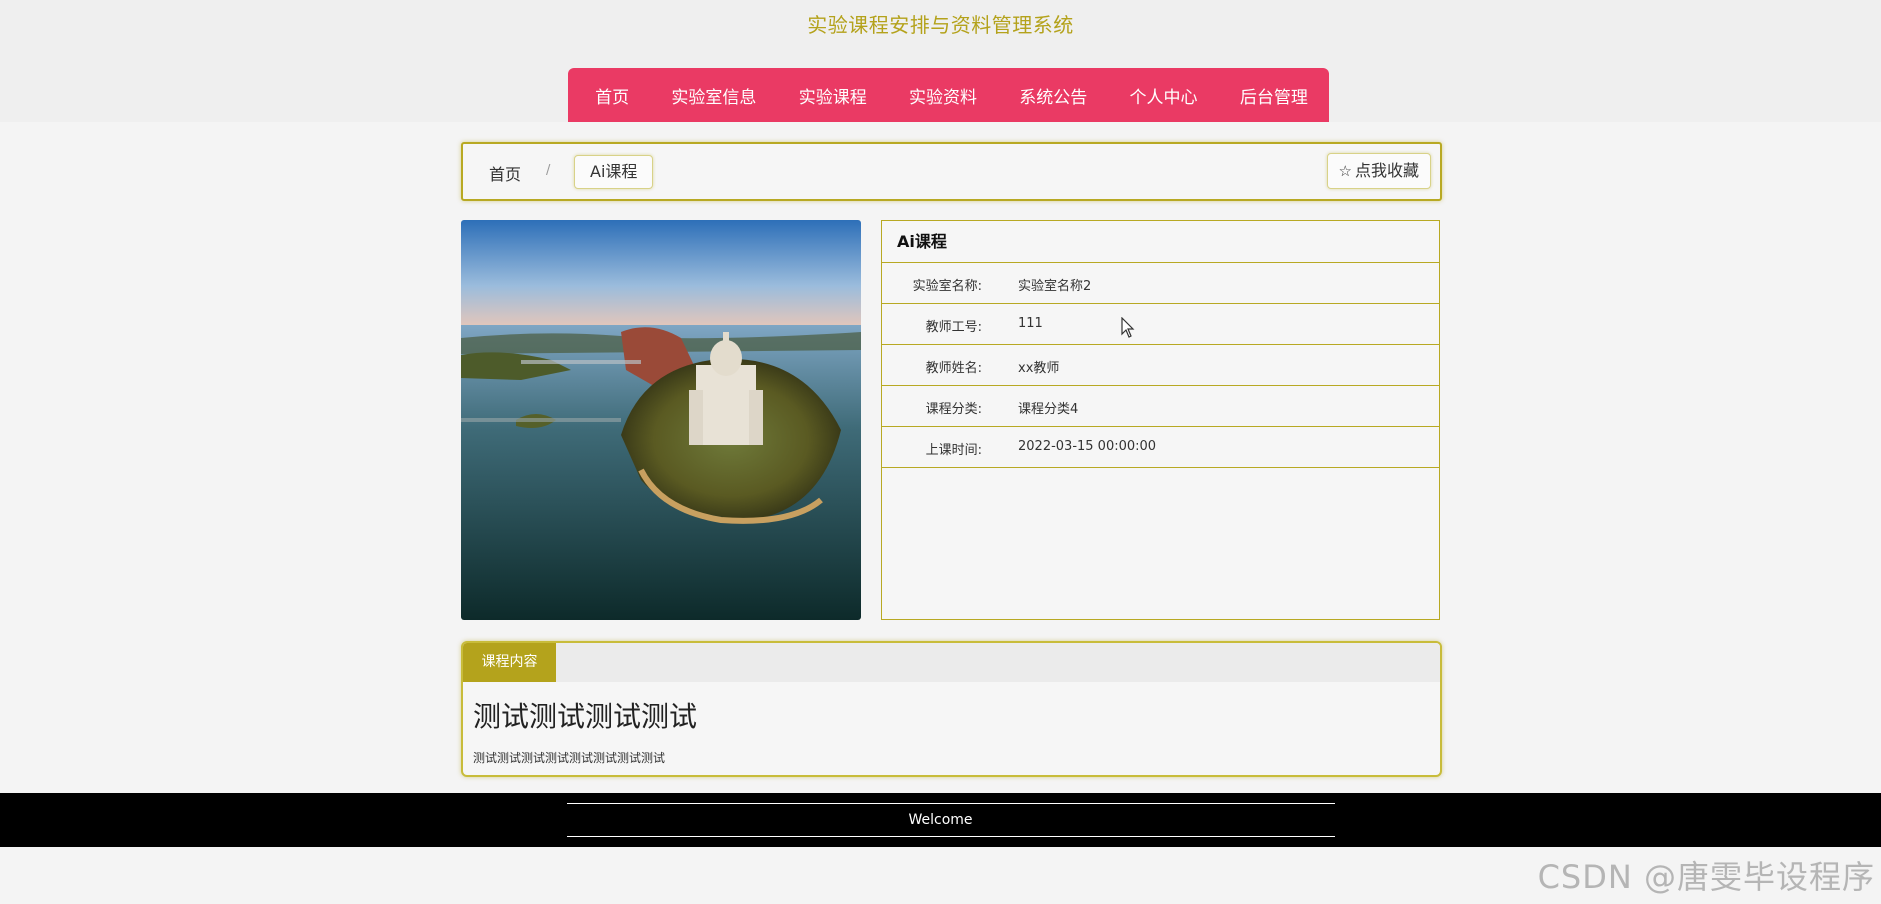 The width and height of the screenshot is (1881, 904). What do you see at coordinates (940, 25) in the screenshot?
I see `site-title: 实验课程安排与资料管理系统` at bounding box center [940, 25].